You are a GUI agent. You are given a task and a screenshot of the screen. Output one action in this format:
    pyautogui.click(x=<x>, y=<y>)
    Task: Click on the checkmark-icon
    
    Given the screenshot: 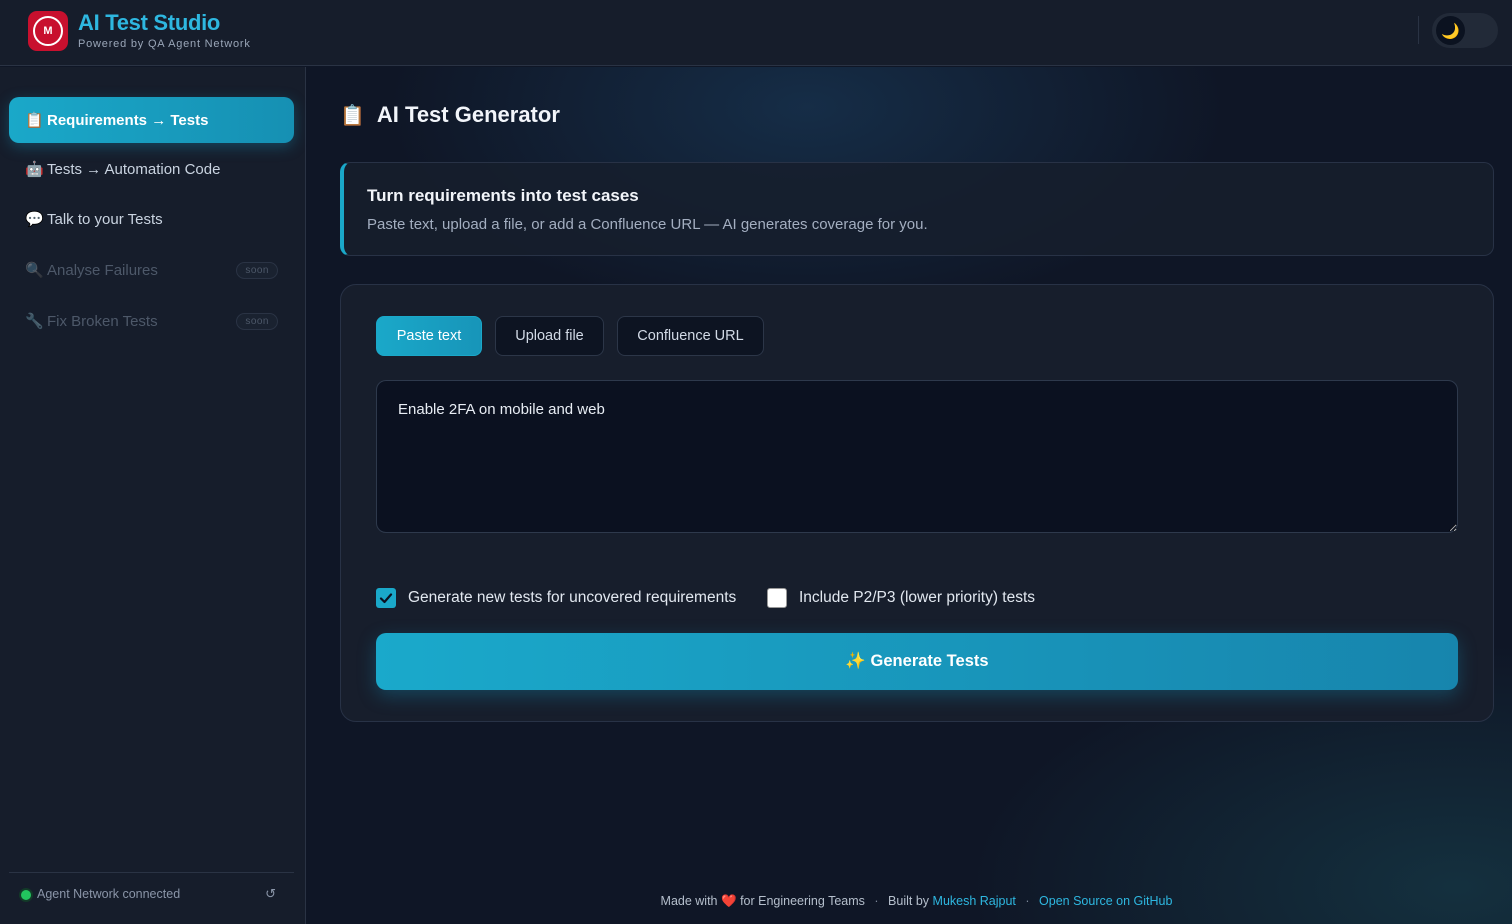 What is the action you would take?
    pyautogui.click(x=386, y=598)
    